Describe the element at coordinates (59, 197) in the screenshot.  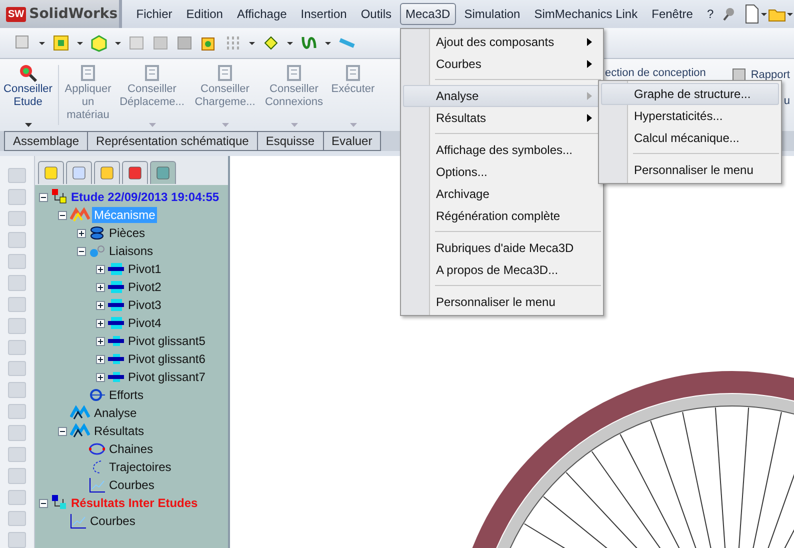
I see `tree-node-icon` at that location.